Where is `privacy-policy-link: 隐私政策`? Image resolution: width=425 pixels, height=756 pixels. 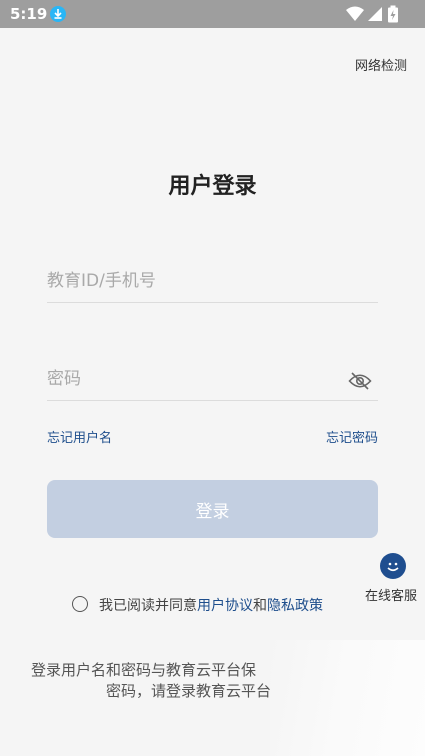 privacy-policy-link: 隐私政策 is located at coordinates (295, 606).